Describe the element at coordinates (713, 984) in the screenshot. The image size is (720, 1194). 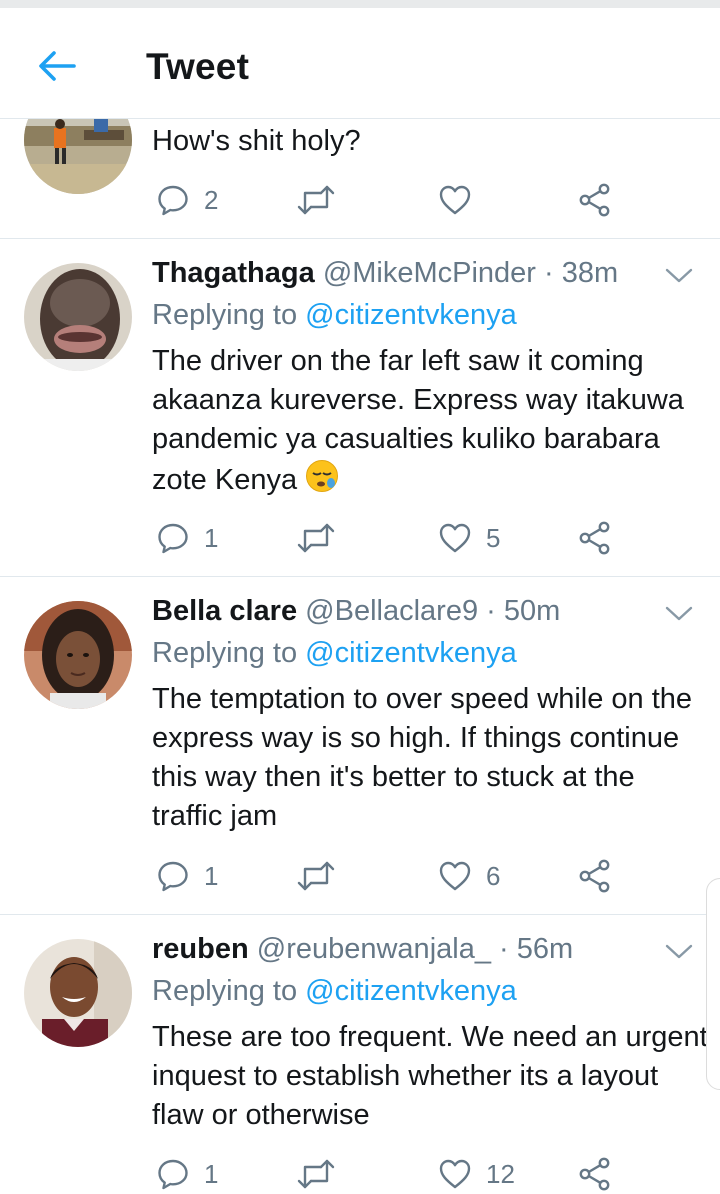
I see `floating-panel-edge` at that location.